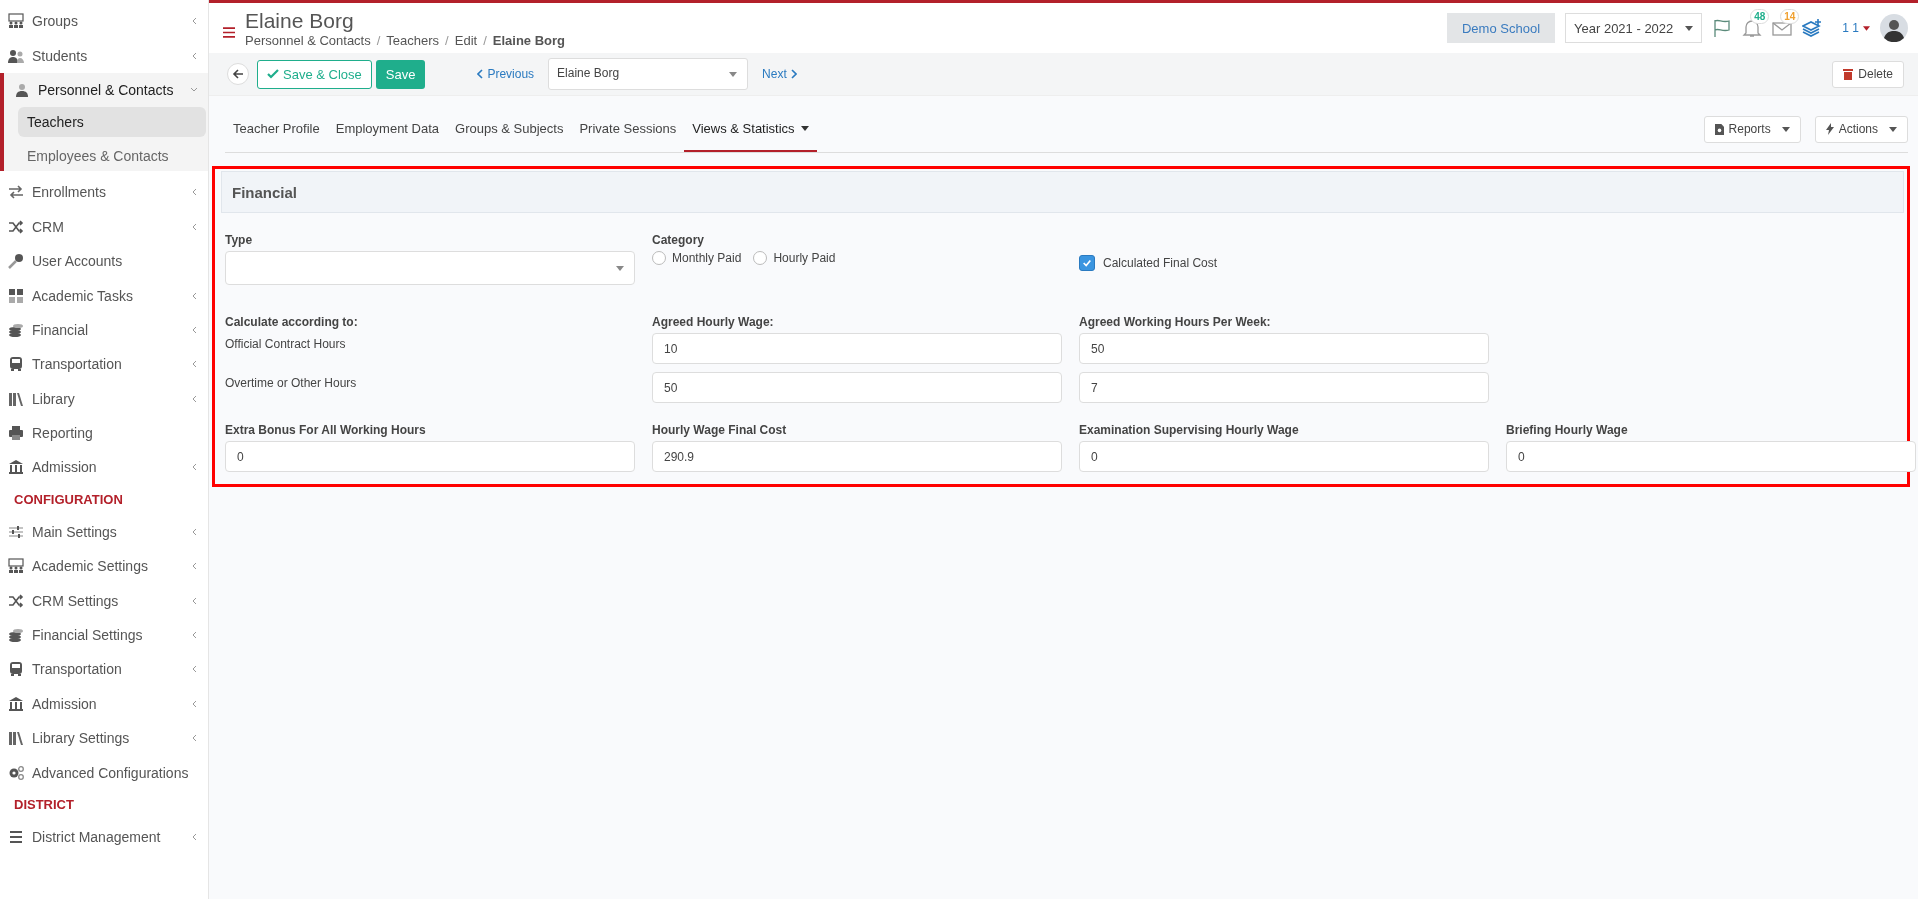  Describe the element at coordinates (1284, 348) in the screenshot. I see `hours-input: 50` at that location.